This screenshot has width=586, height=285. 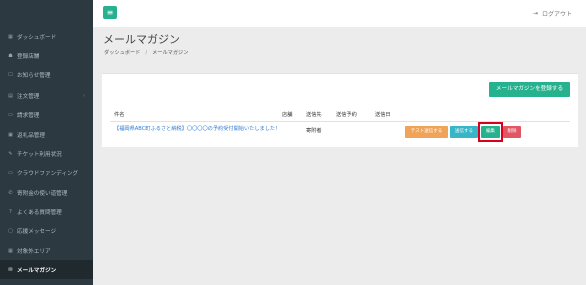 I want to click on gift-icon: ▣, so click(x=10, y=134).